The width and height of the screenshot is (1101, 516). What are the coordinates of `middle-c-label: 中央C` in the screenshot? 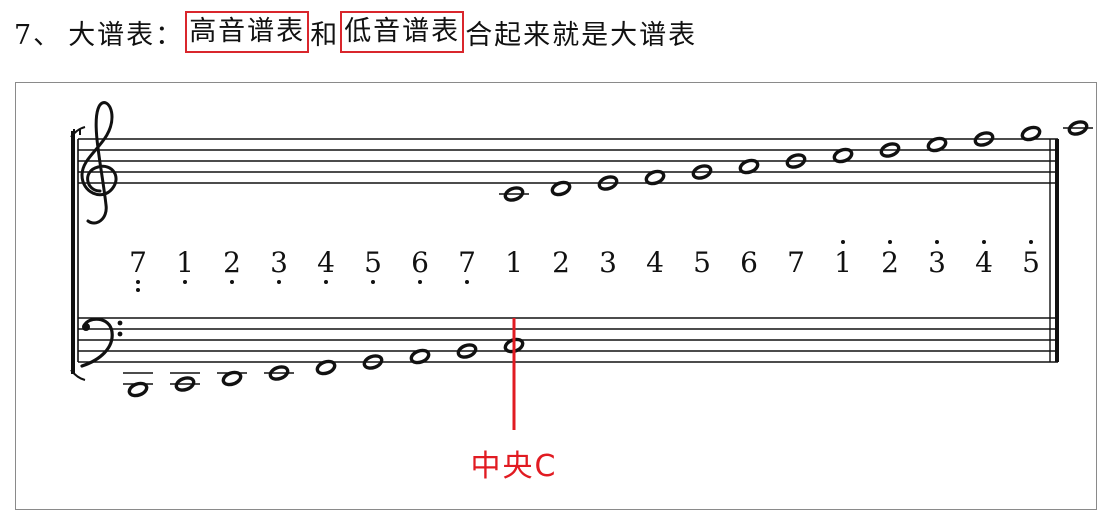 It's located at (514, 466).